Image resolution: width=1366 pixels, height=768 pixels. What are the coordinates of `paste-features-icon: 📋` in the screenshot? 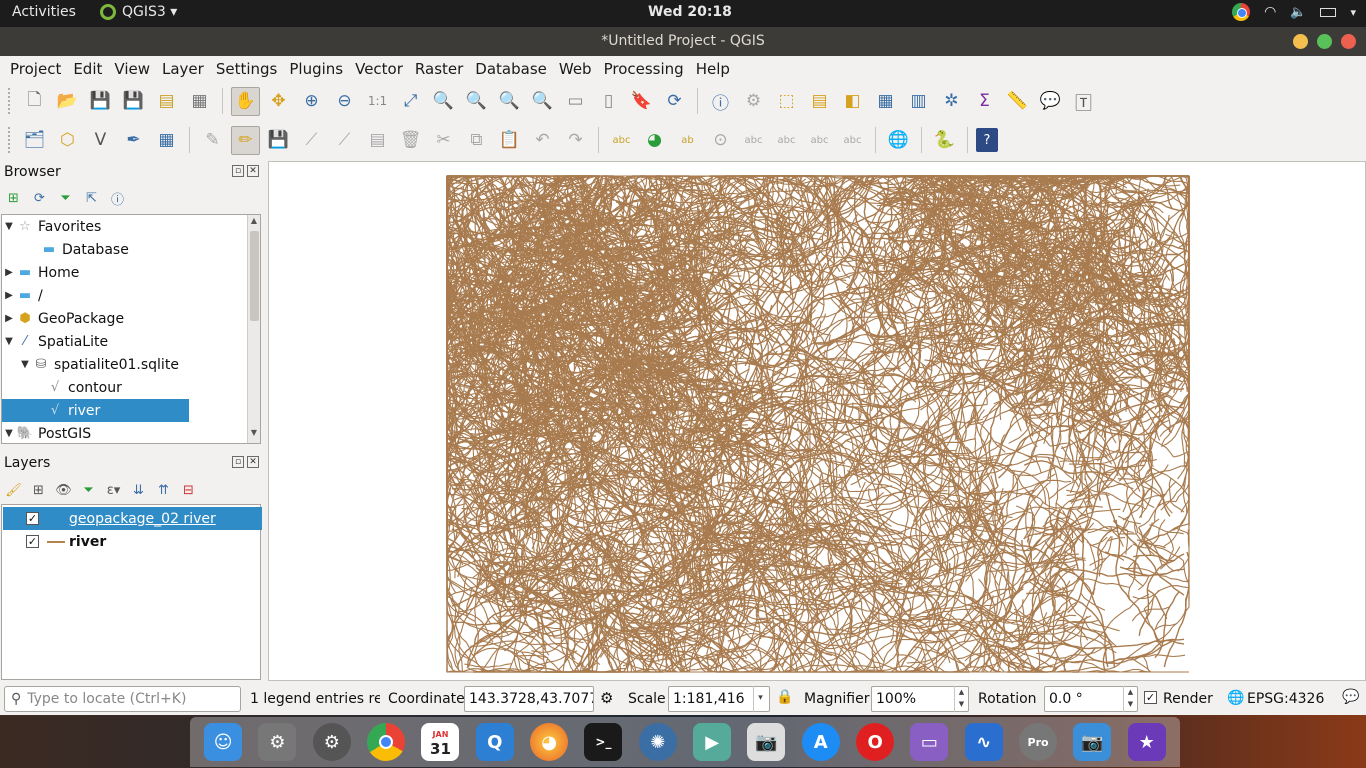 It's located at (509, 140).